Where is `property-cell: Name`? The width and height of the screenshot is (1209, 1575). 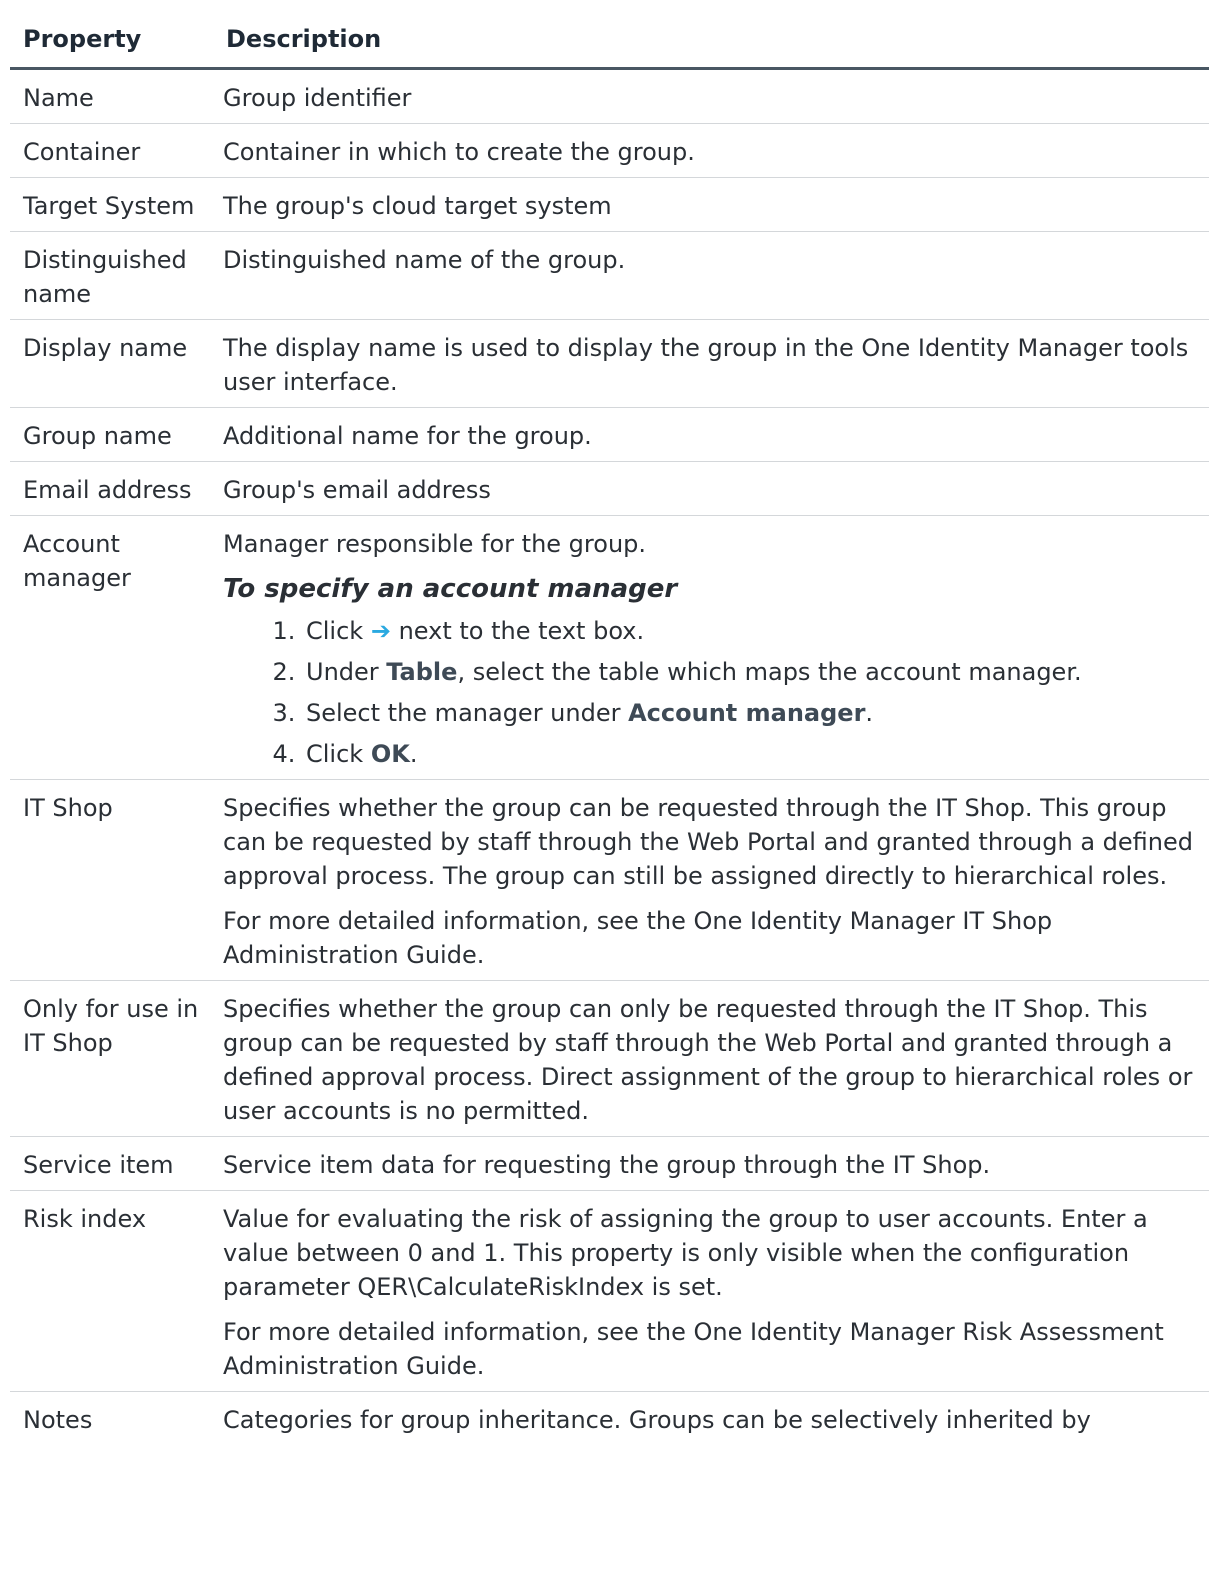
property-cell: Name is located at coordinates (111, 96).